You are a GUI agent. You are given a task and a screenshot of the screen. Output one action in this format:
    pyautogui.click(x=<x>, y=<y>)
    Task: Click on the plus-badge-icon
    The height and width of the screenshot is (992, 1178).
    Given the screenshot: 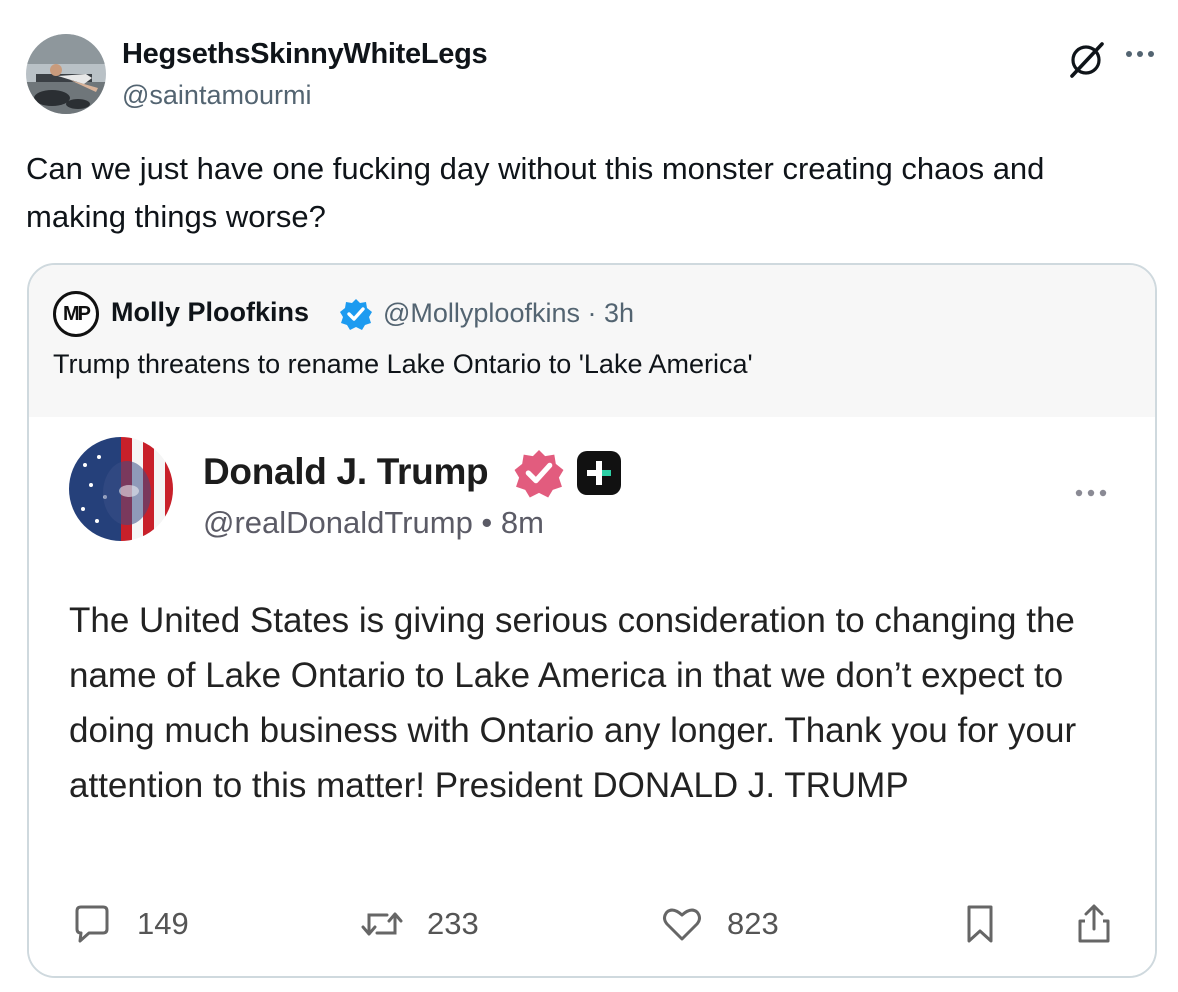 What is the action you would take?
    pyautogui.click(x=599, y=473)
    